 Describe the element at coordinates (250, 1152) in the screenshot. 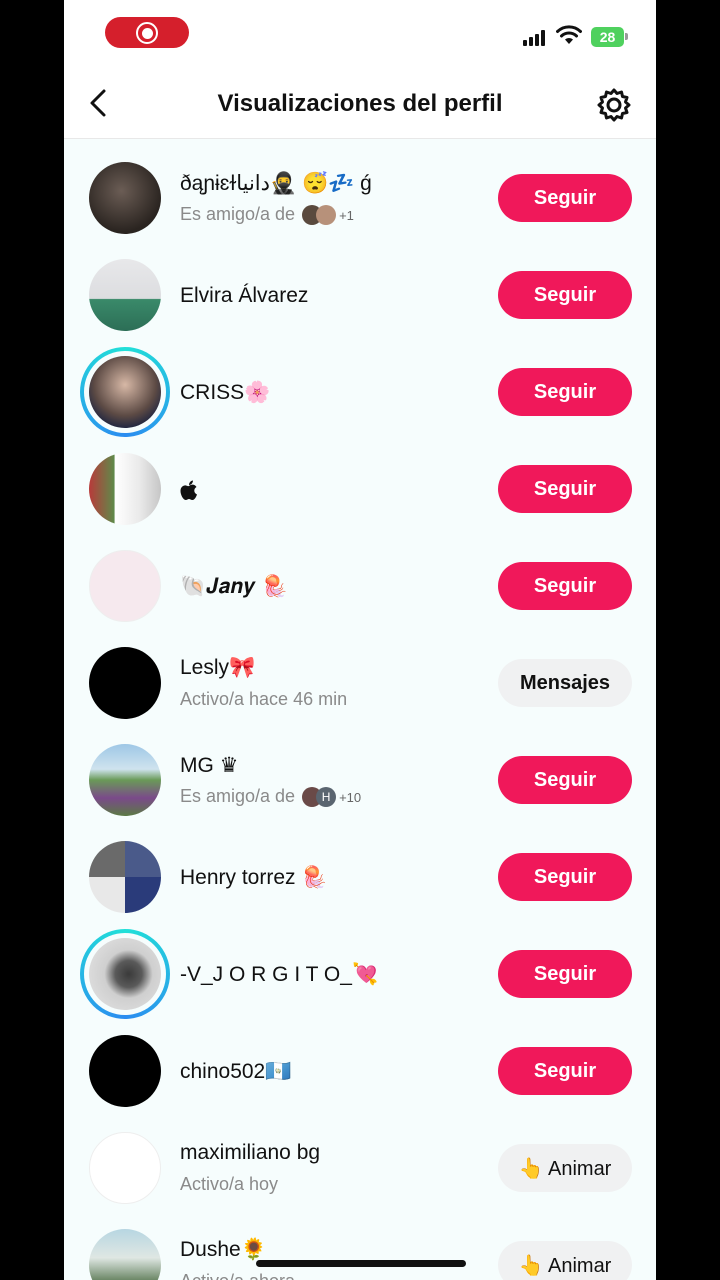

I see `viewer-name: maximiliano bg` at that location.